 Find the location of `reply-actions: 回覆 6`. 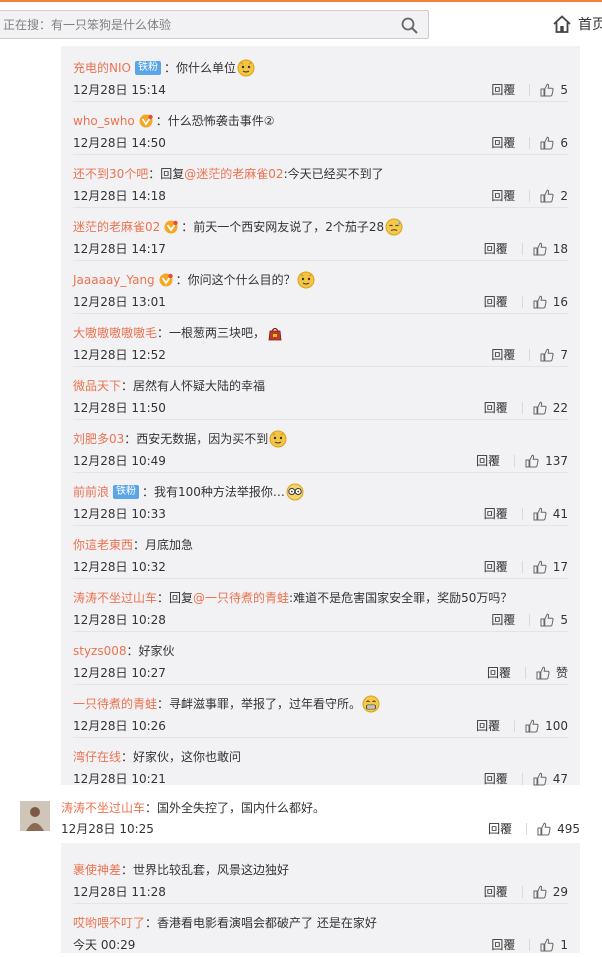

reply-actions: 回覆 6 is located at coordinates (529, 143).